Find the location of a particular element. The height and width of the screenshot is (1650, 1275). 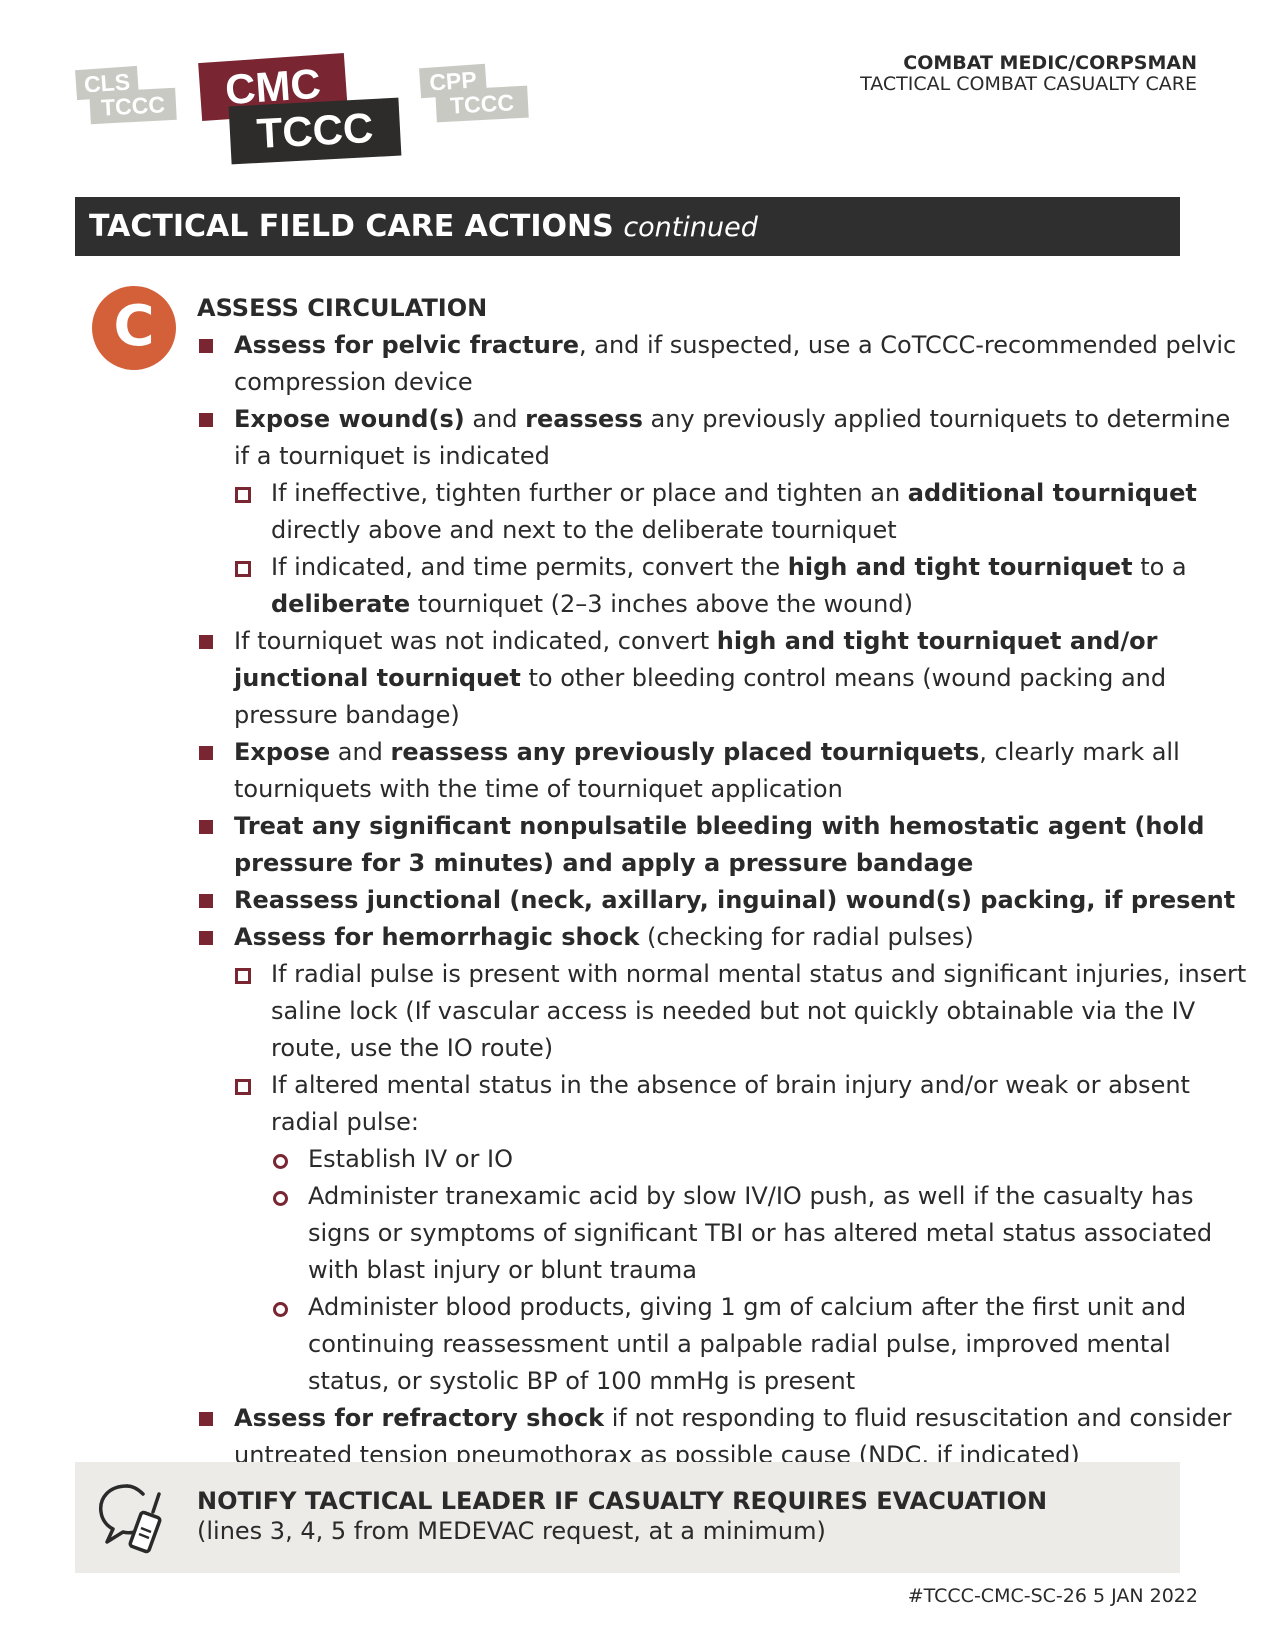

list-item-text: to a is located at coordinates (1159, 567).